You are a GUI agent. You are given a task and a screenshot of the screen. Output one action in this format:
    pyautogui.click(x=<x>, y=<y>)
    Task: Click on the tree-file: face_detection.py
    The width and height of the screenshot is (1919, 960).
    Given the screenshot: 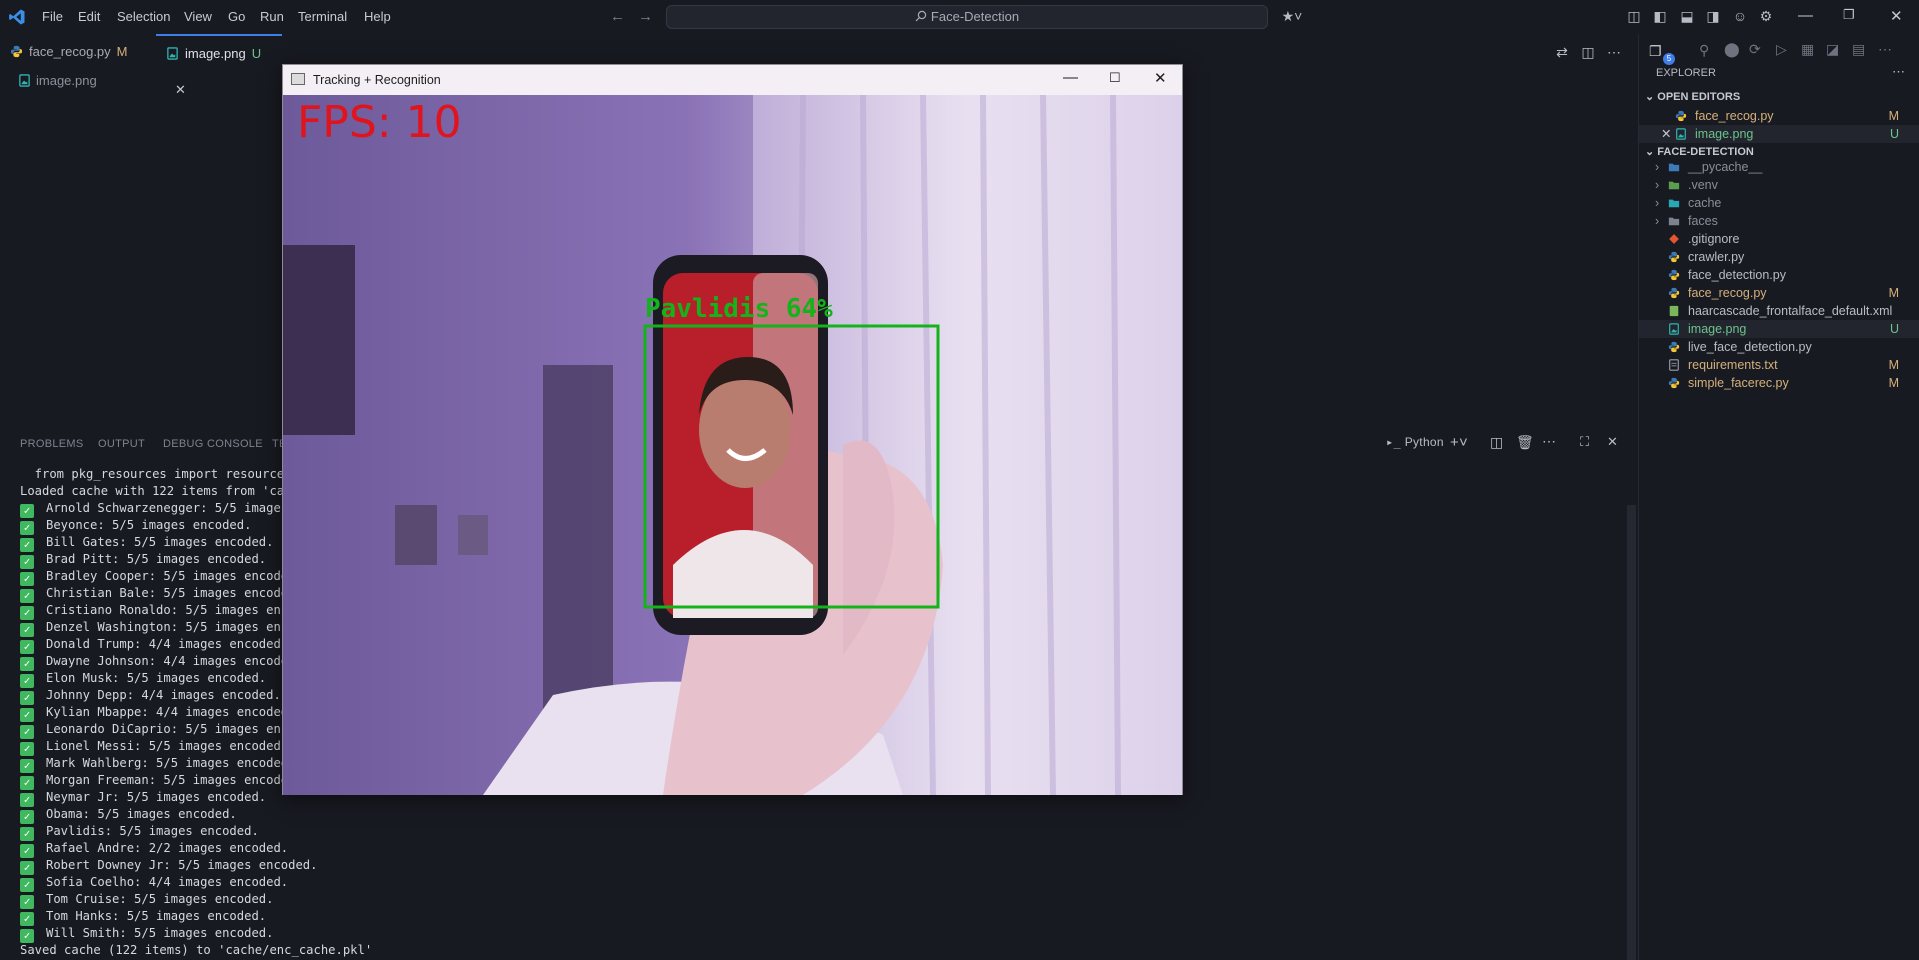 What is the action you would take?
    pyautogui.click(x=1779, y=275)
    